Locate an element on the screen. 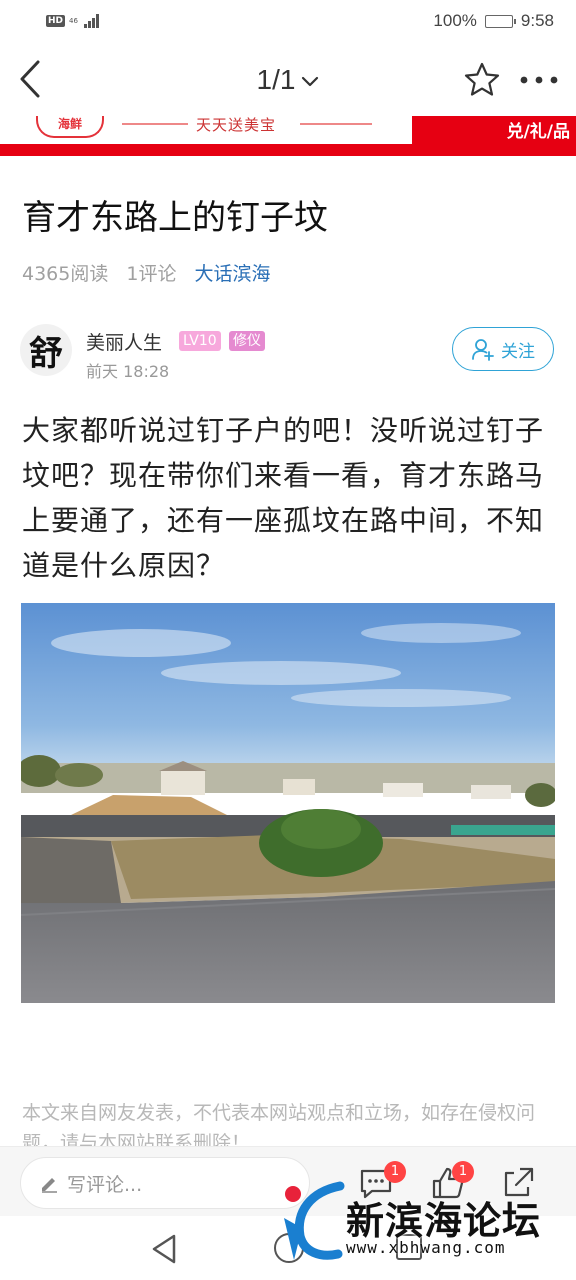 This screenshot has width=576, height=1280. ad-banner: 兑/礼/品 海鲜 天天送美宝 is located at coordinates (288, 136).